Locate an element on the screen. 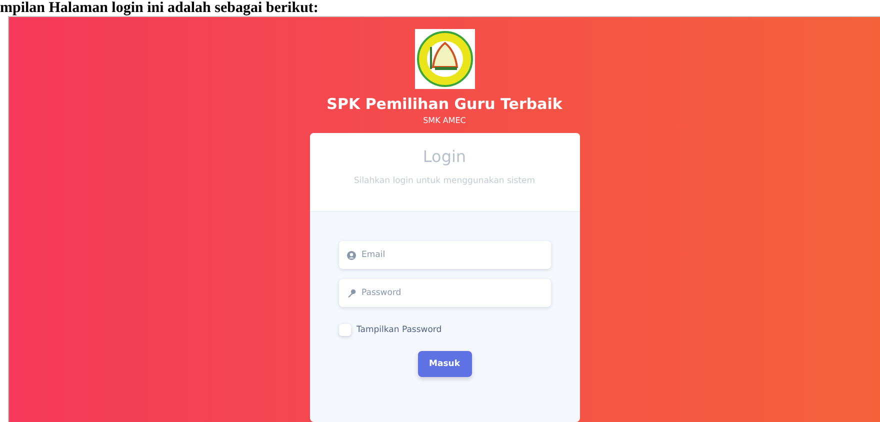  document-text: mpilan Halaman login ini adalah sebagai berikut: is located at coordinates (160, 8).